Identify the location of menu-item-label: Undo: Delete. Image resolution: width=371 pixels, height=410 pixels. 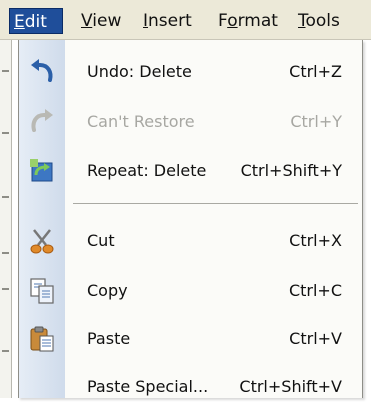
(139, 71).